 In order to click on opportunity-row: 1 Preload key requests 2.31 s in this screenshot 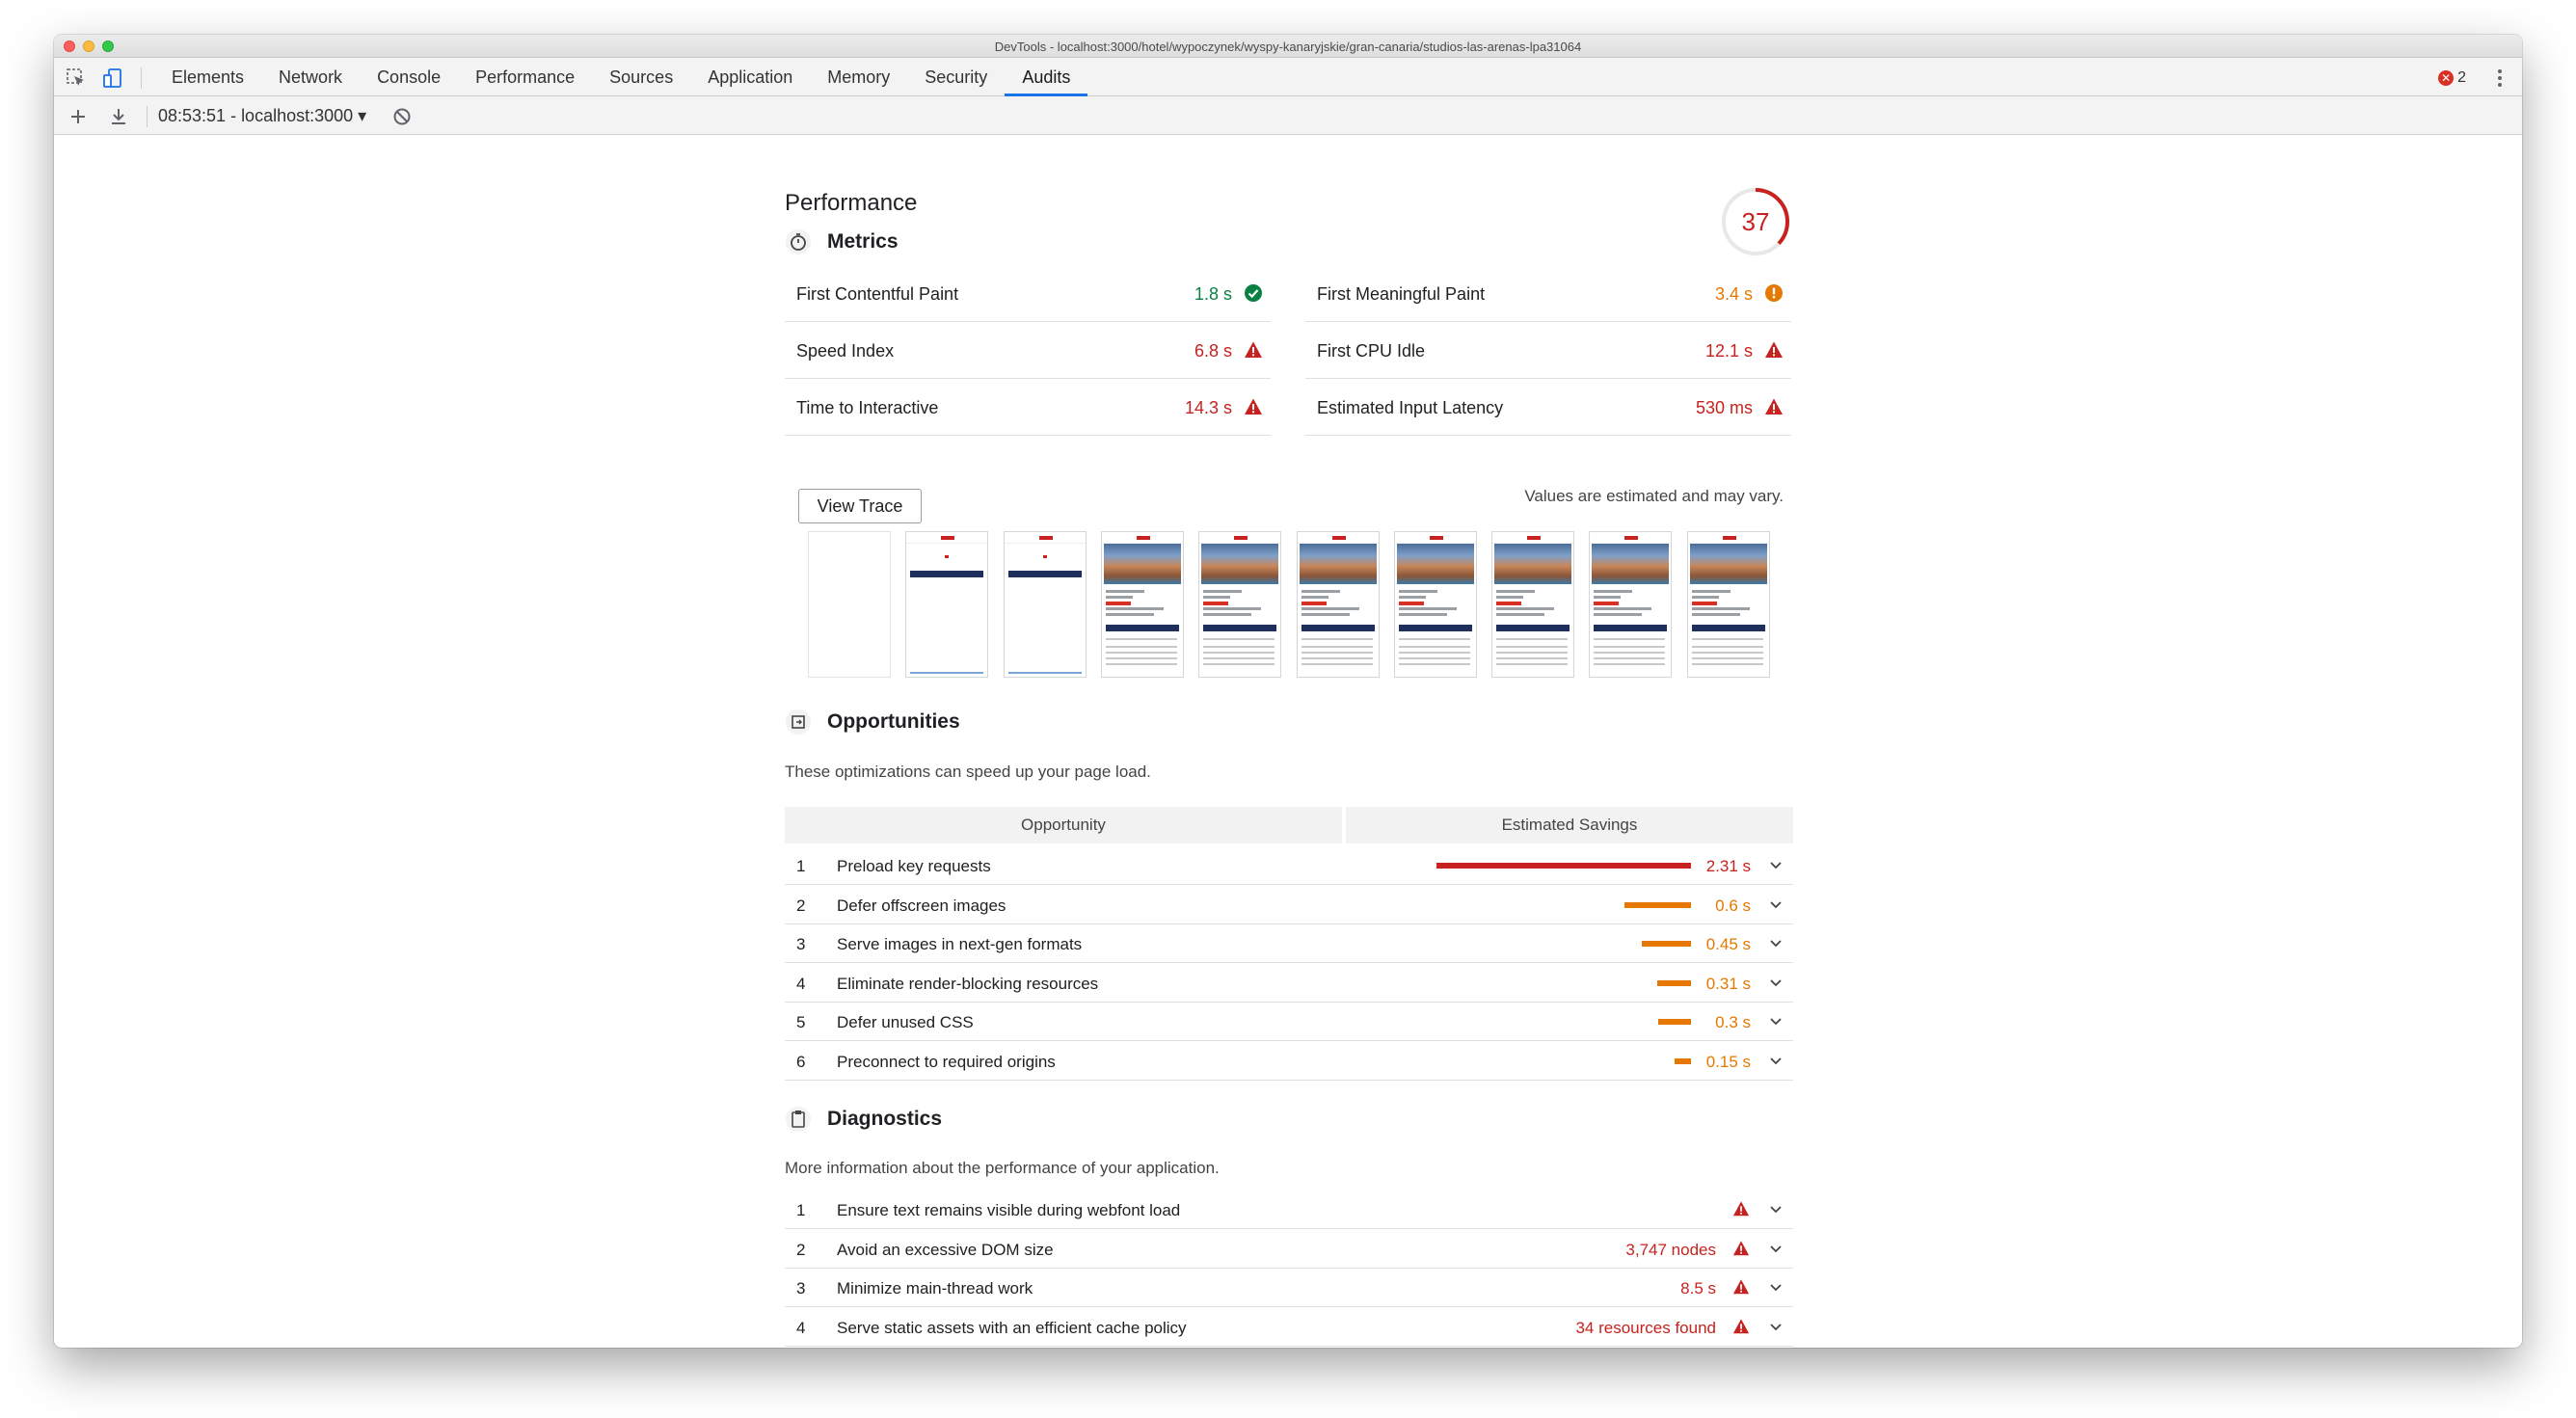, I will do `click(1289, 865)`.